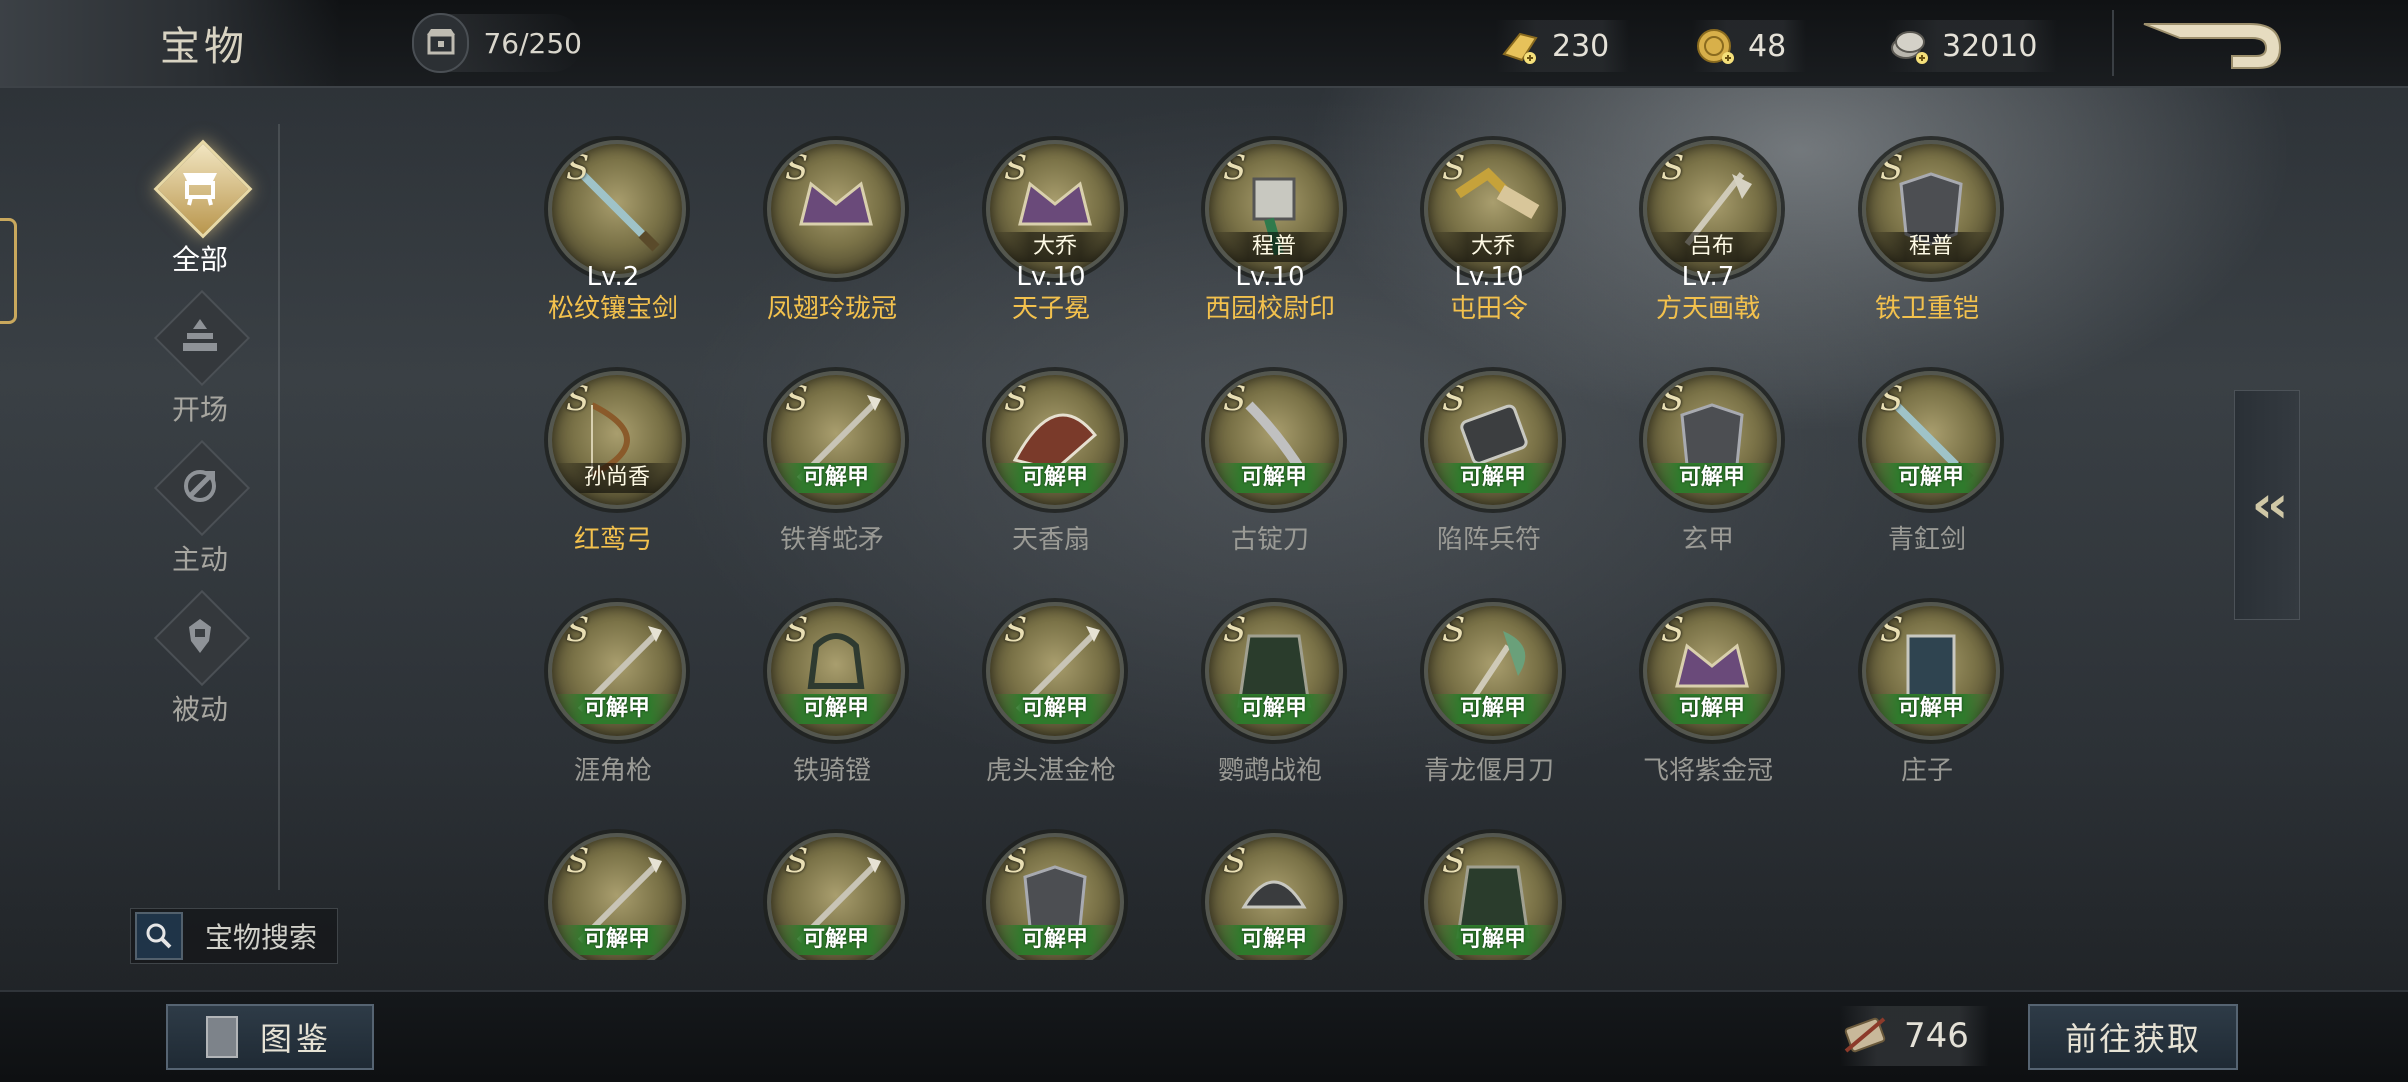  I want to click on currency-silver-coin: 32010, so click(1972, 46).